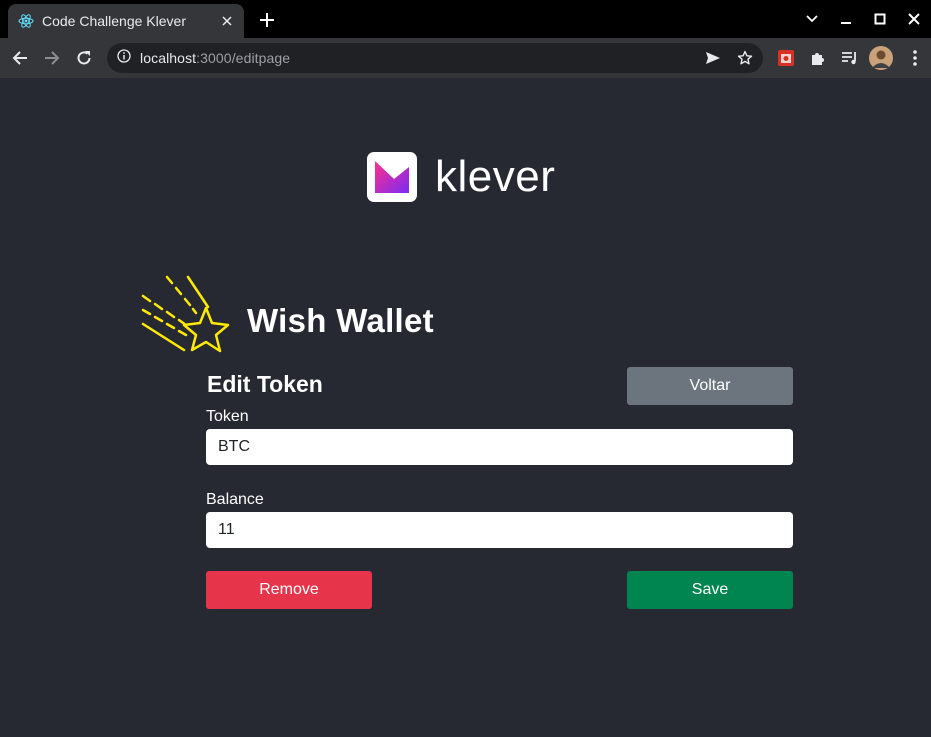 Image resolution: width=931 pixels, height=737 pixels. What do you see at coordinates (267, 20) in the screenshot?
I see `new-tab-icon` at bounding box center [267, 20].